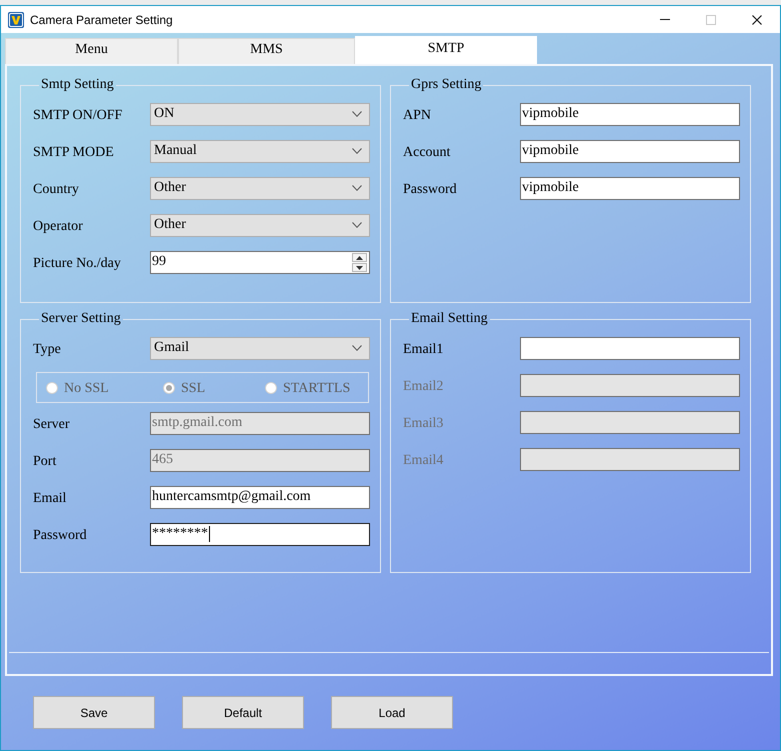 Image resolution: width=781 pixels, height=751 pixels. What do you see at coordinates (417, 115) in the screenshot?
I see `field-label: APN` at bounding box center [417, 115].